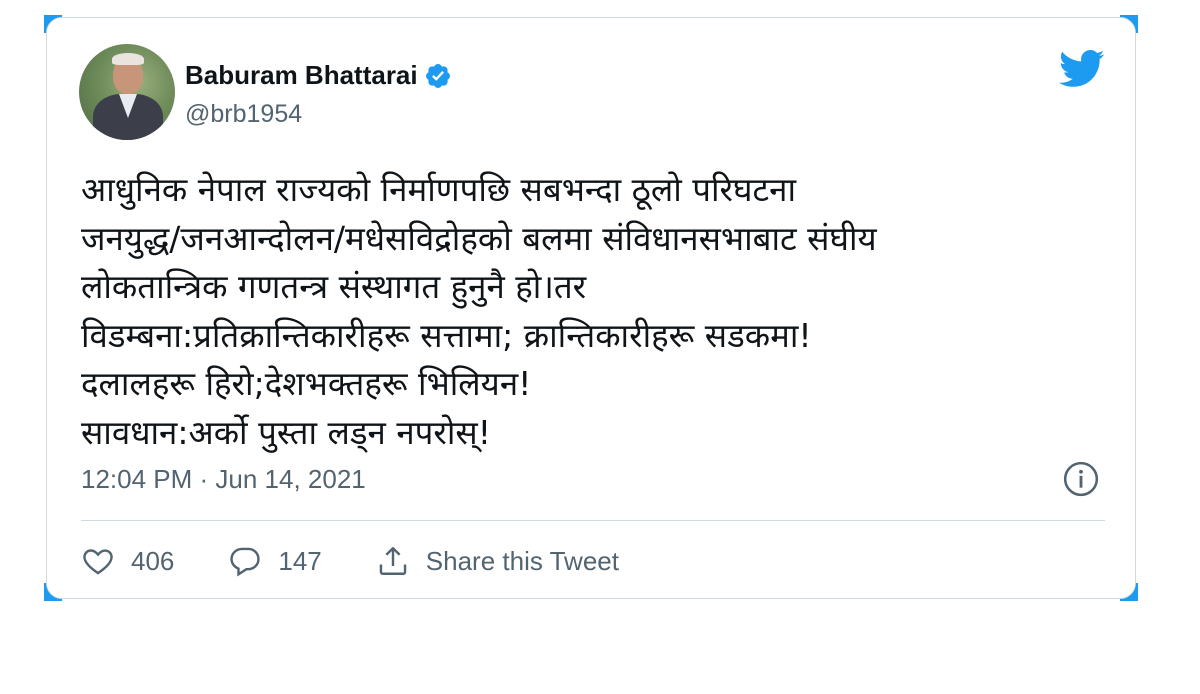 Image resolution: width=1200 pixels, height=694 pixels. I want to click on author-display-name: Baburam Bhattarai, so click(301, 75).